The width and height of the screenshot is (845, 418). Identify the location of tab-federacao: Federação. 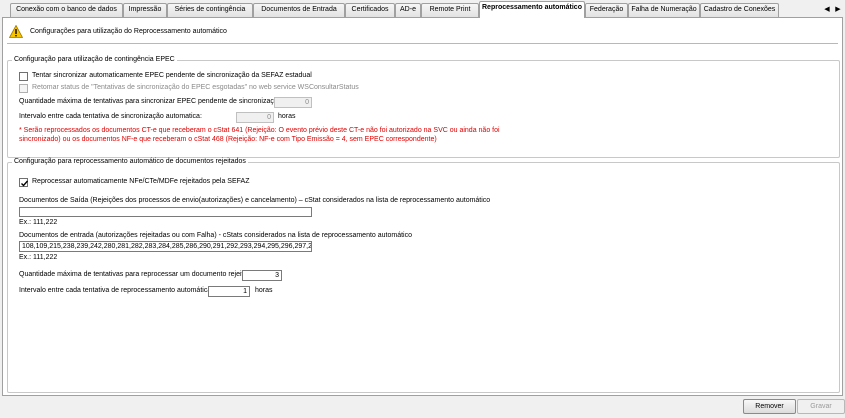
(606, 10).